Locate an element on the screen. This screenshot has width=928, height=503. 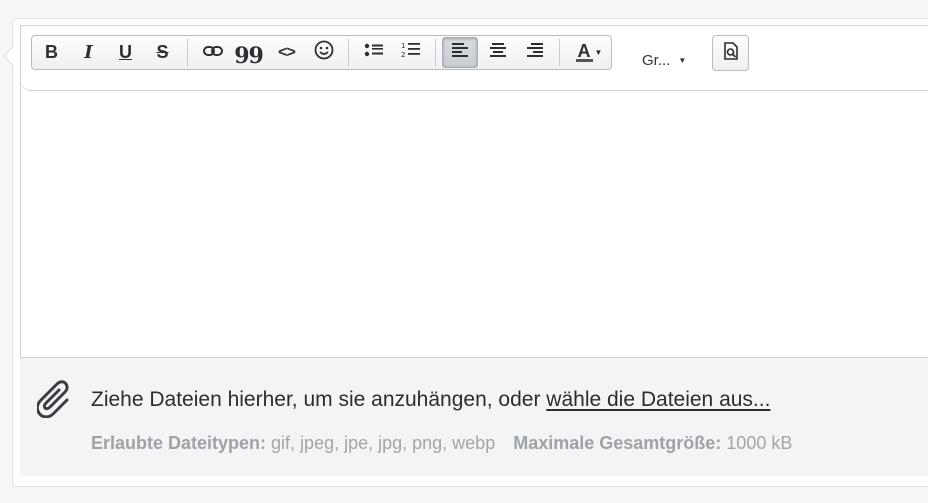
align-center-button is located at coordinates (497, 52).